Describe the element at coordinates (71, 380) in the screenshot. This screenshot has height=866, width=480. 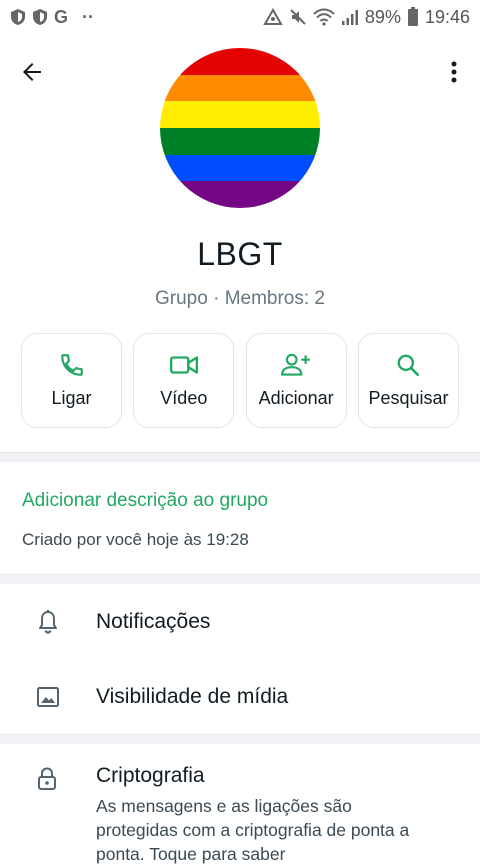
I see `call-button: Ligar` at that location.